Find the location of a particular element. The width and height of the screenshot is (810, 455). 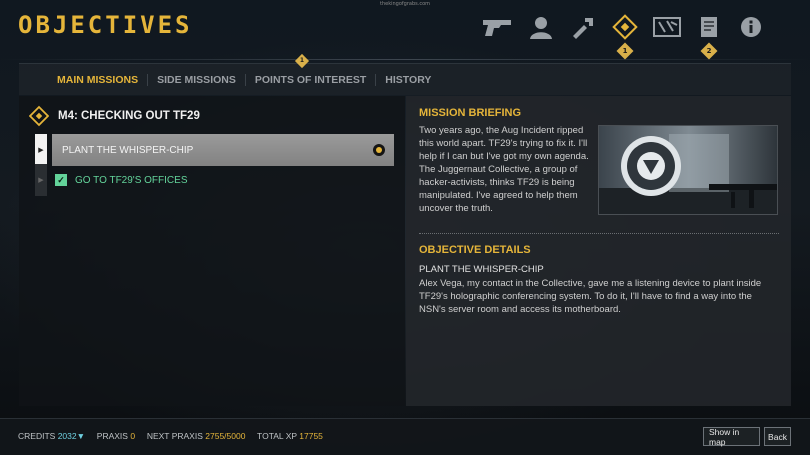

total-xp-label: TOTAL XP is located at coordinates (277, 436).